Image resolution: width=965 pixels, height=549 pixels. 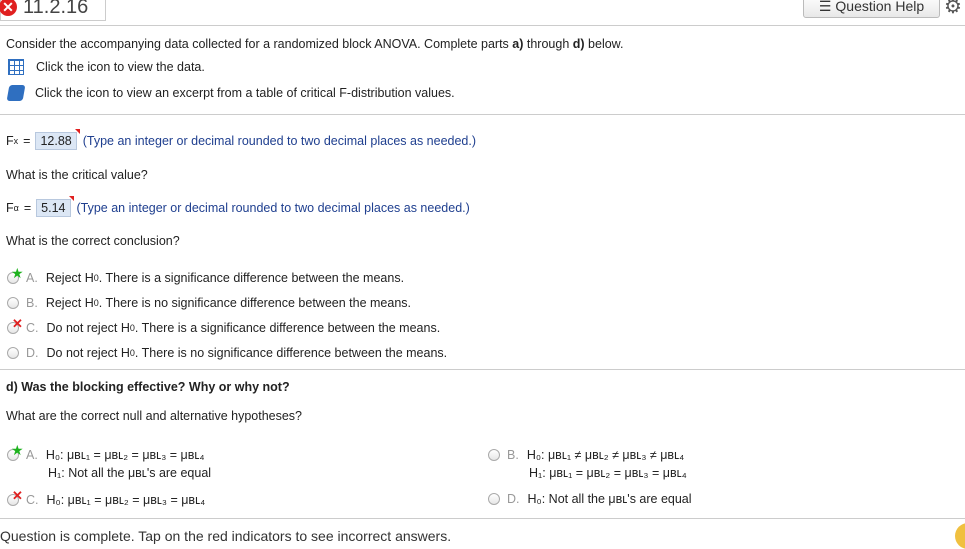 What do you see at coordinates (58, 139) in the screenshot?
I see `fx-answer-box: 12.88` at bounding box center [58, 139].